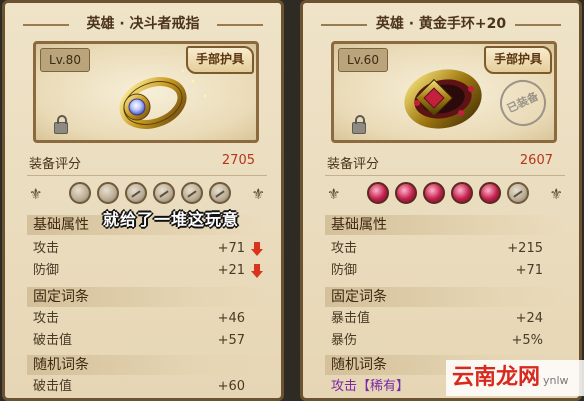  I want to click on item-portrait-frame: Lv.60 手部护具 已装备, so click(444, 92).